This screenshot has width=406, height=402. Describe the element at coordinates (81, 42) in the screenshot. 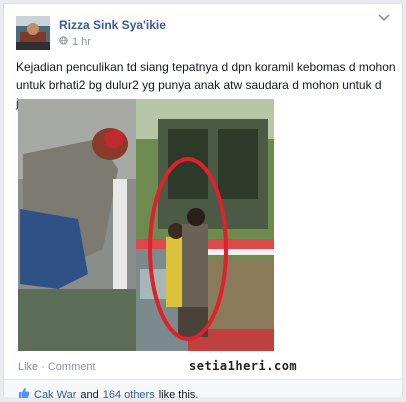

I see `post-time: 1 hr` at that location.